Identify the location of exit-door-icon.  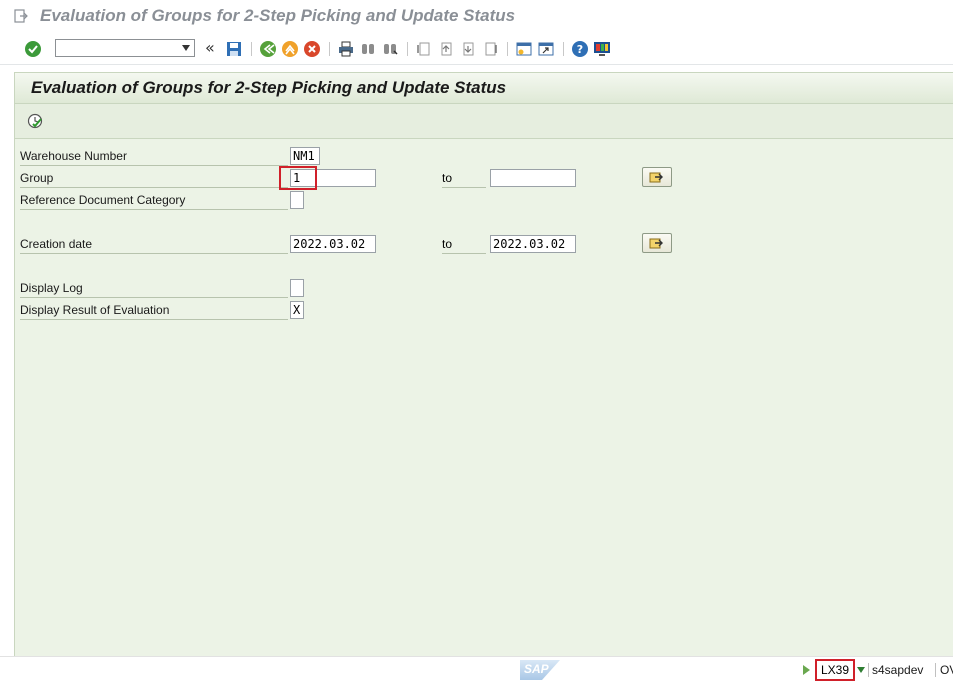
(21, 16).